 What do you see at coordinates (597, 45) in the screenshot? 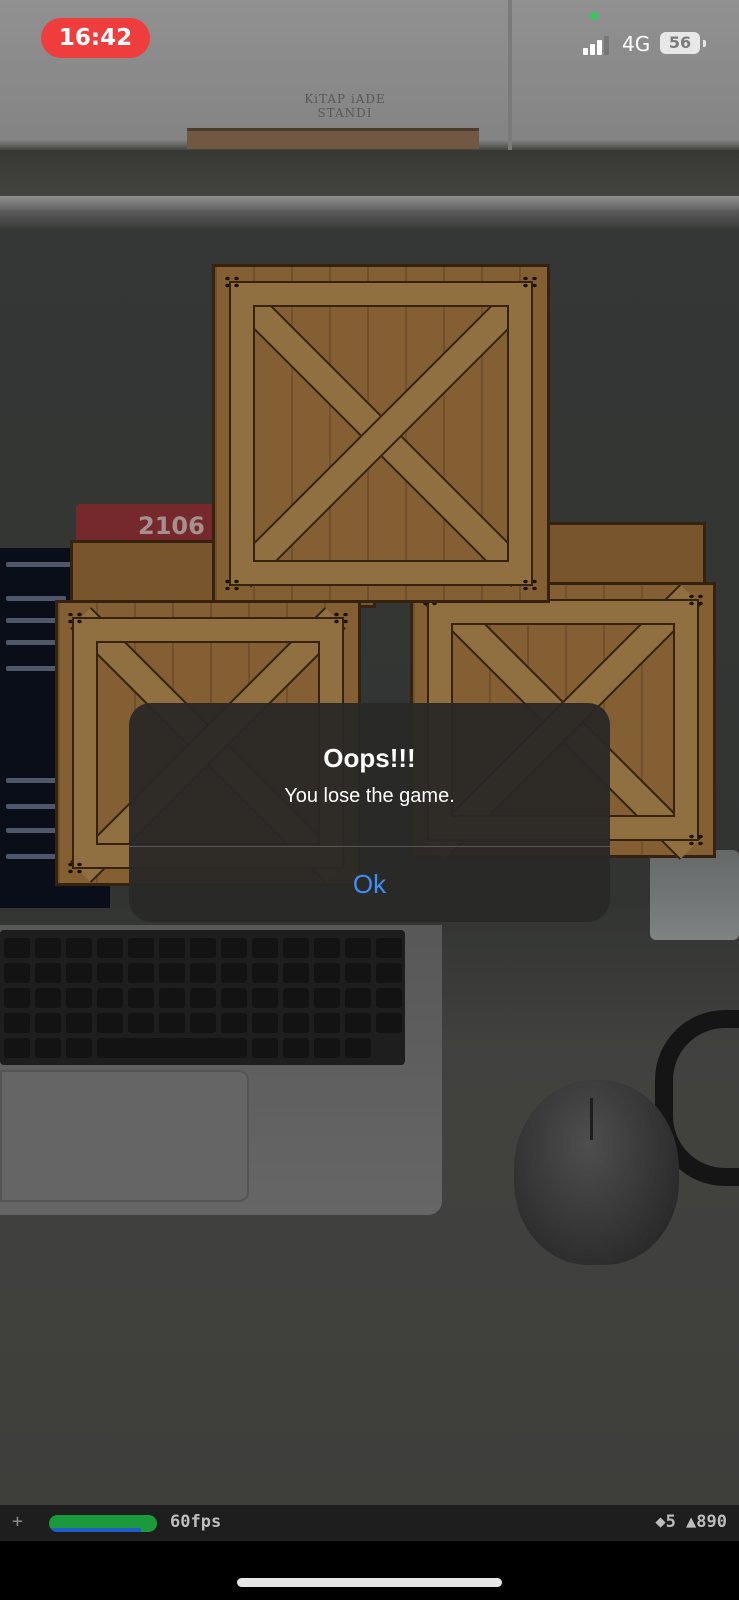
I see `signal-strength-icon` at bounding box center [597, 45].